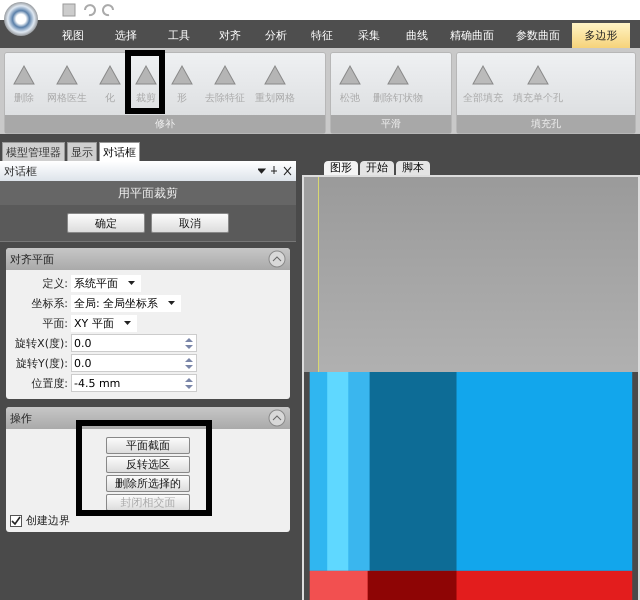 This screenshot has height=600, width=640. I want to click on panel-tab: 模型管理器, so click(33, 151).